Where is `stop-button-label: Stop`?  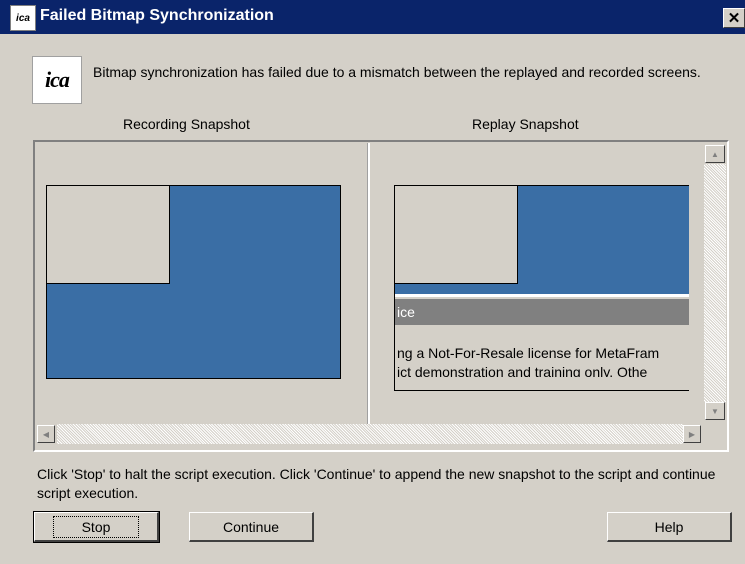 stop-button-label: Stop is located at coordinates (96, 526).